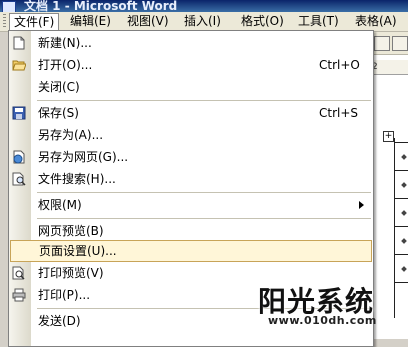  Describe the element at coordinates (262, 21) in the screenshot. I see `menu-format: 格式(O)` at that location.